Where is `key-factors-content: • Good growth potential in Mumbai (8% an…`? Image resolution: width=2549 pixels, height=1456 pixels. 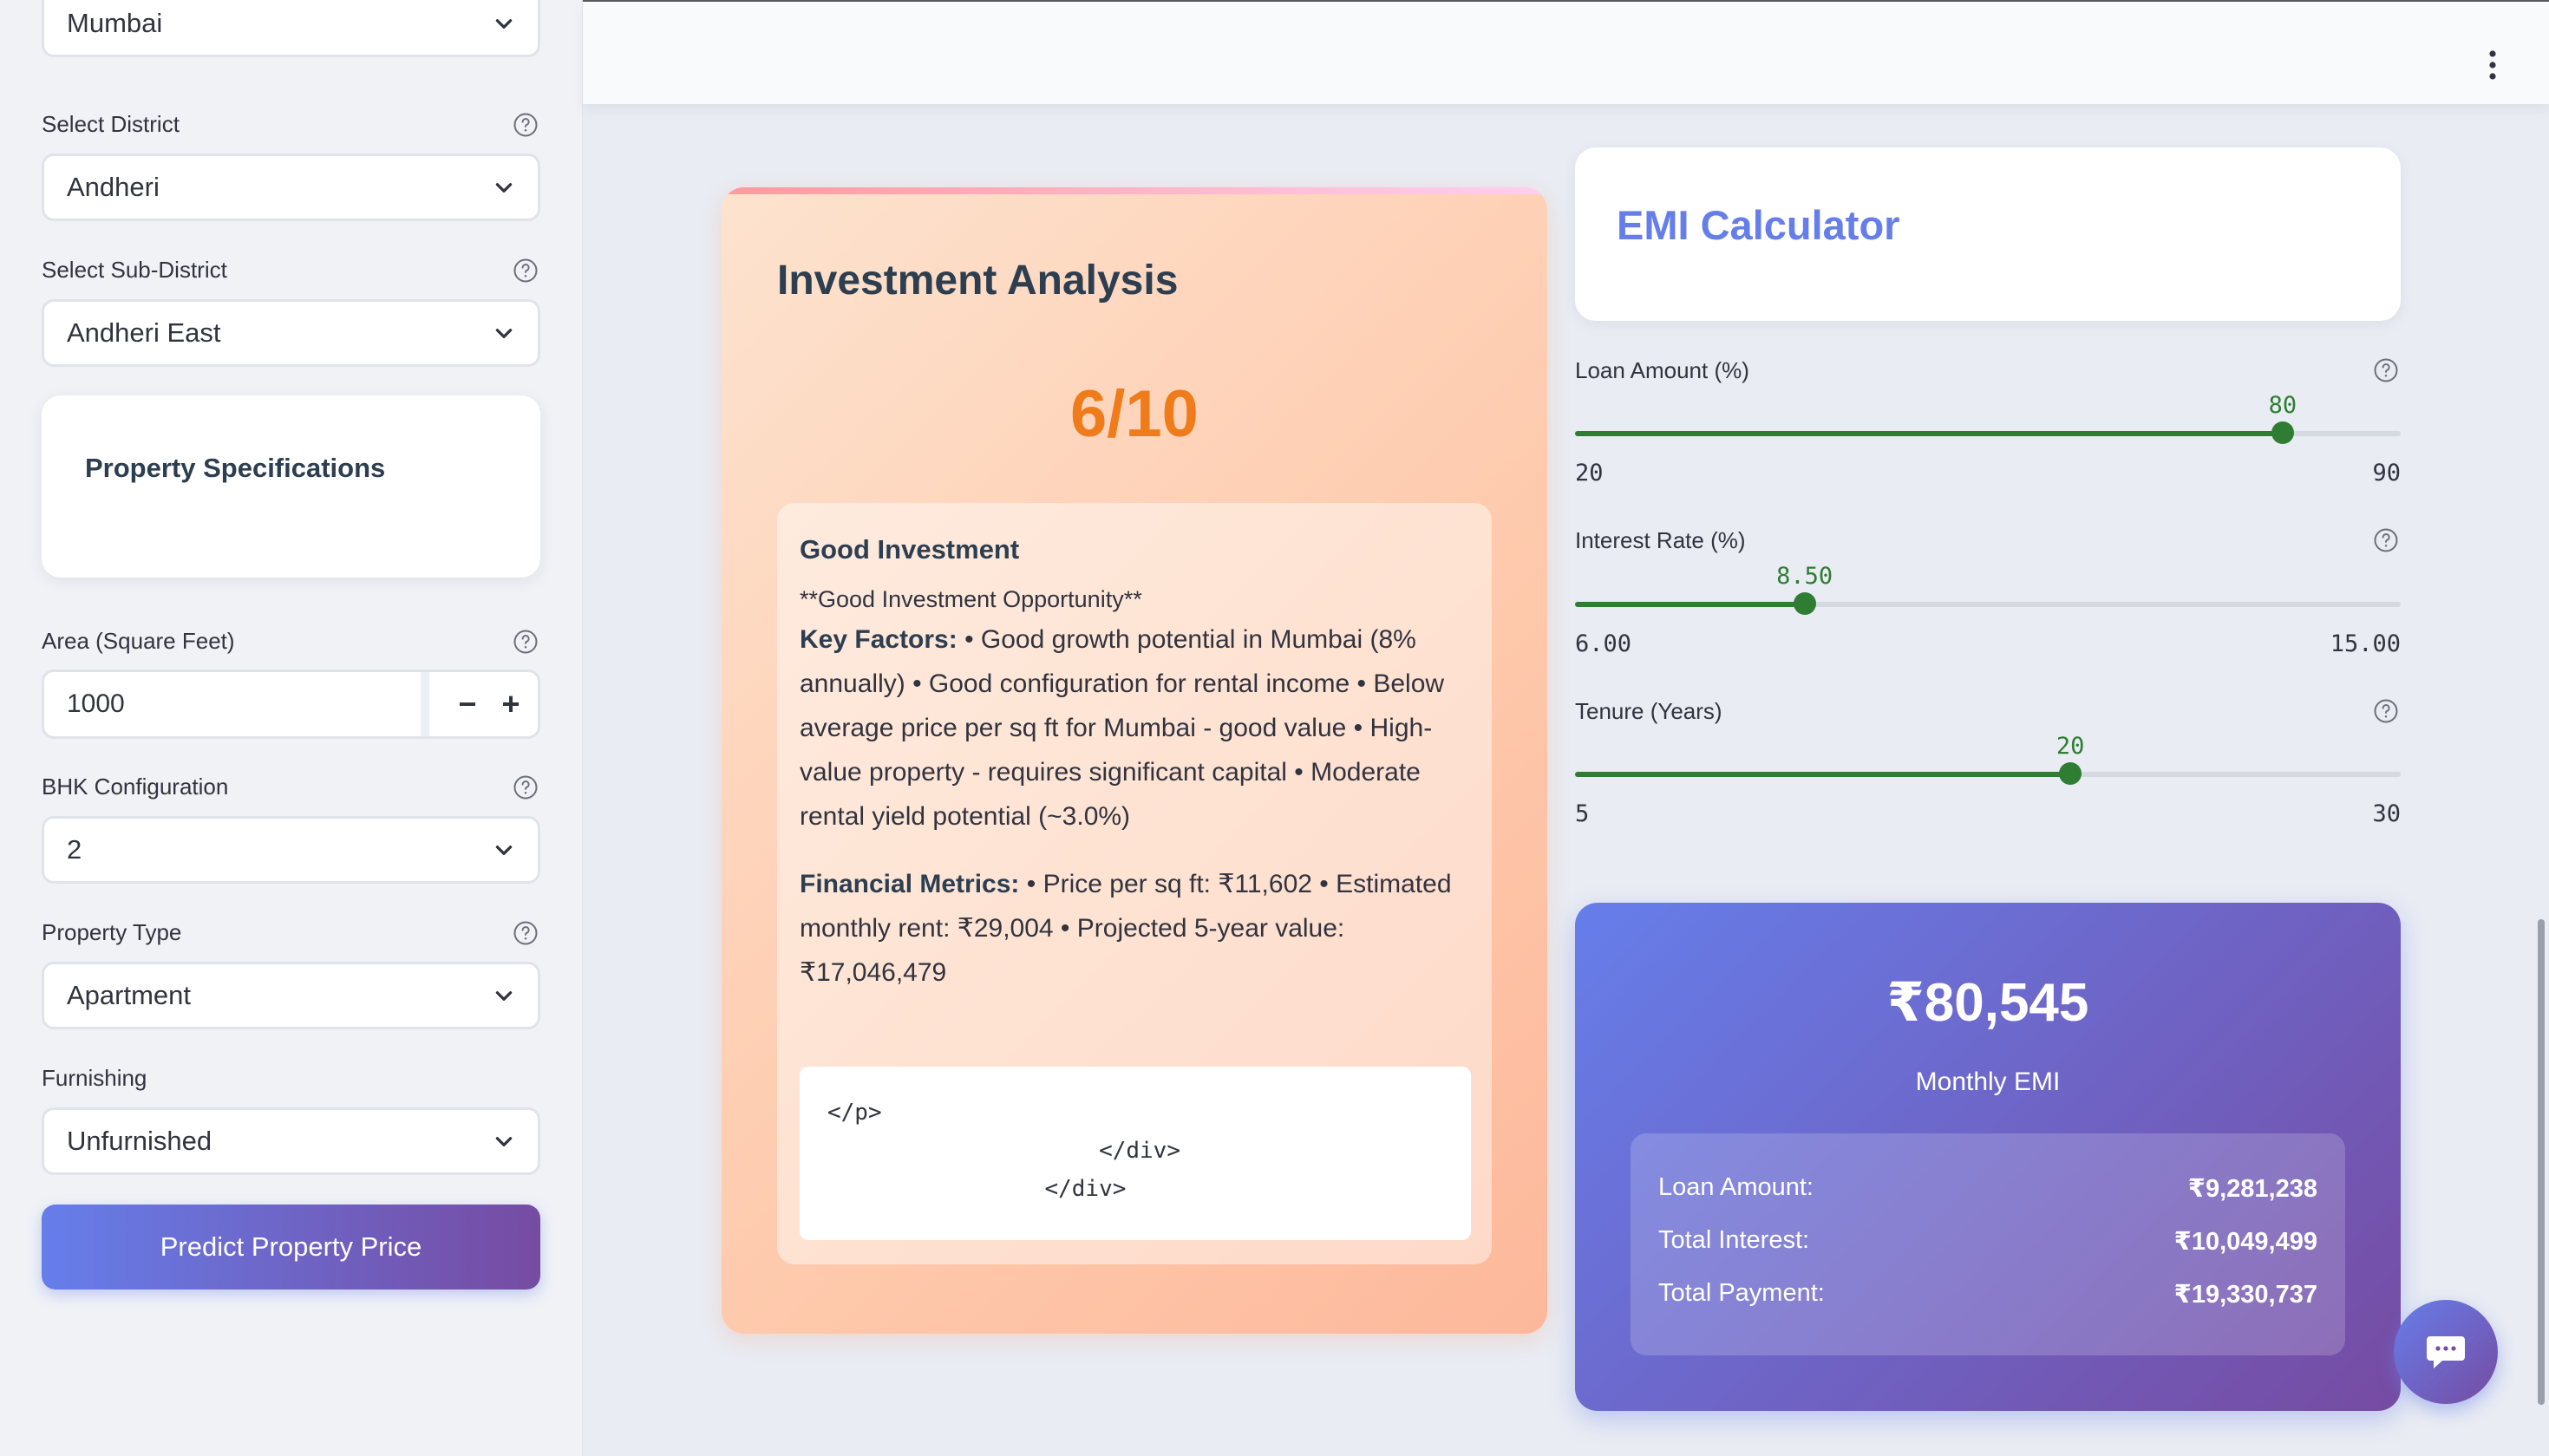
key-factors-content: • Good growth potential in Mumbai (8% an… is located at coordinates (1122, 728).